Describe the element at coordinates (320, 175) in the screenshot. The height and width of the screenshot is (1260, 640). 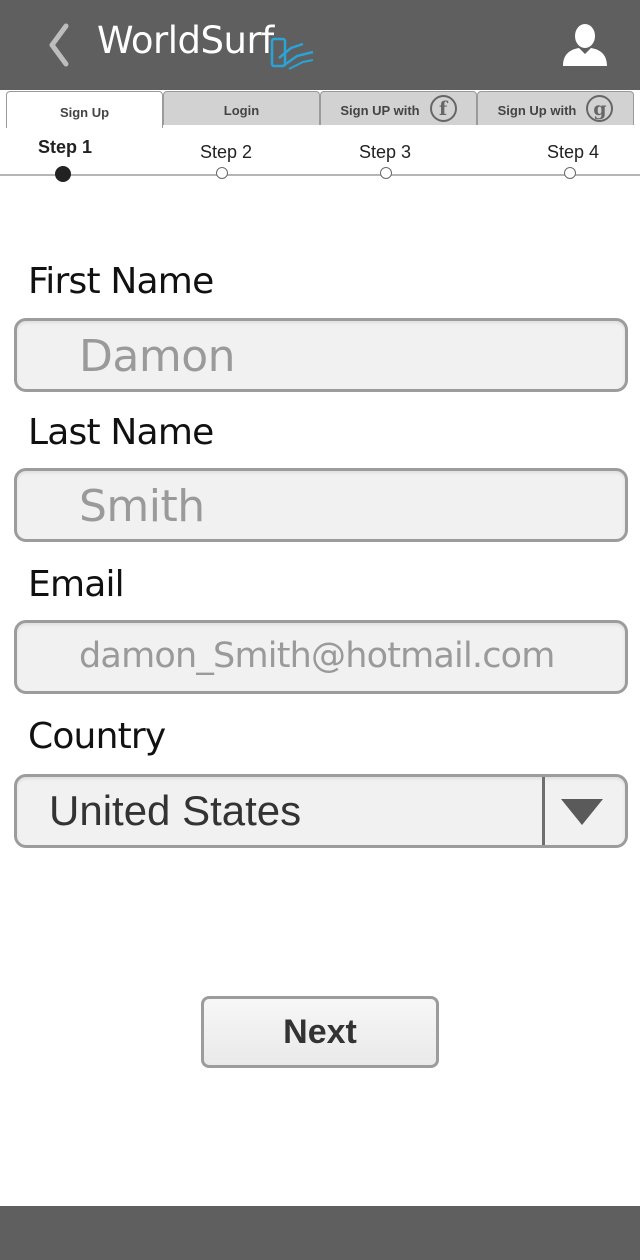
I see `step-progress-line` at that location.